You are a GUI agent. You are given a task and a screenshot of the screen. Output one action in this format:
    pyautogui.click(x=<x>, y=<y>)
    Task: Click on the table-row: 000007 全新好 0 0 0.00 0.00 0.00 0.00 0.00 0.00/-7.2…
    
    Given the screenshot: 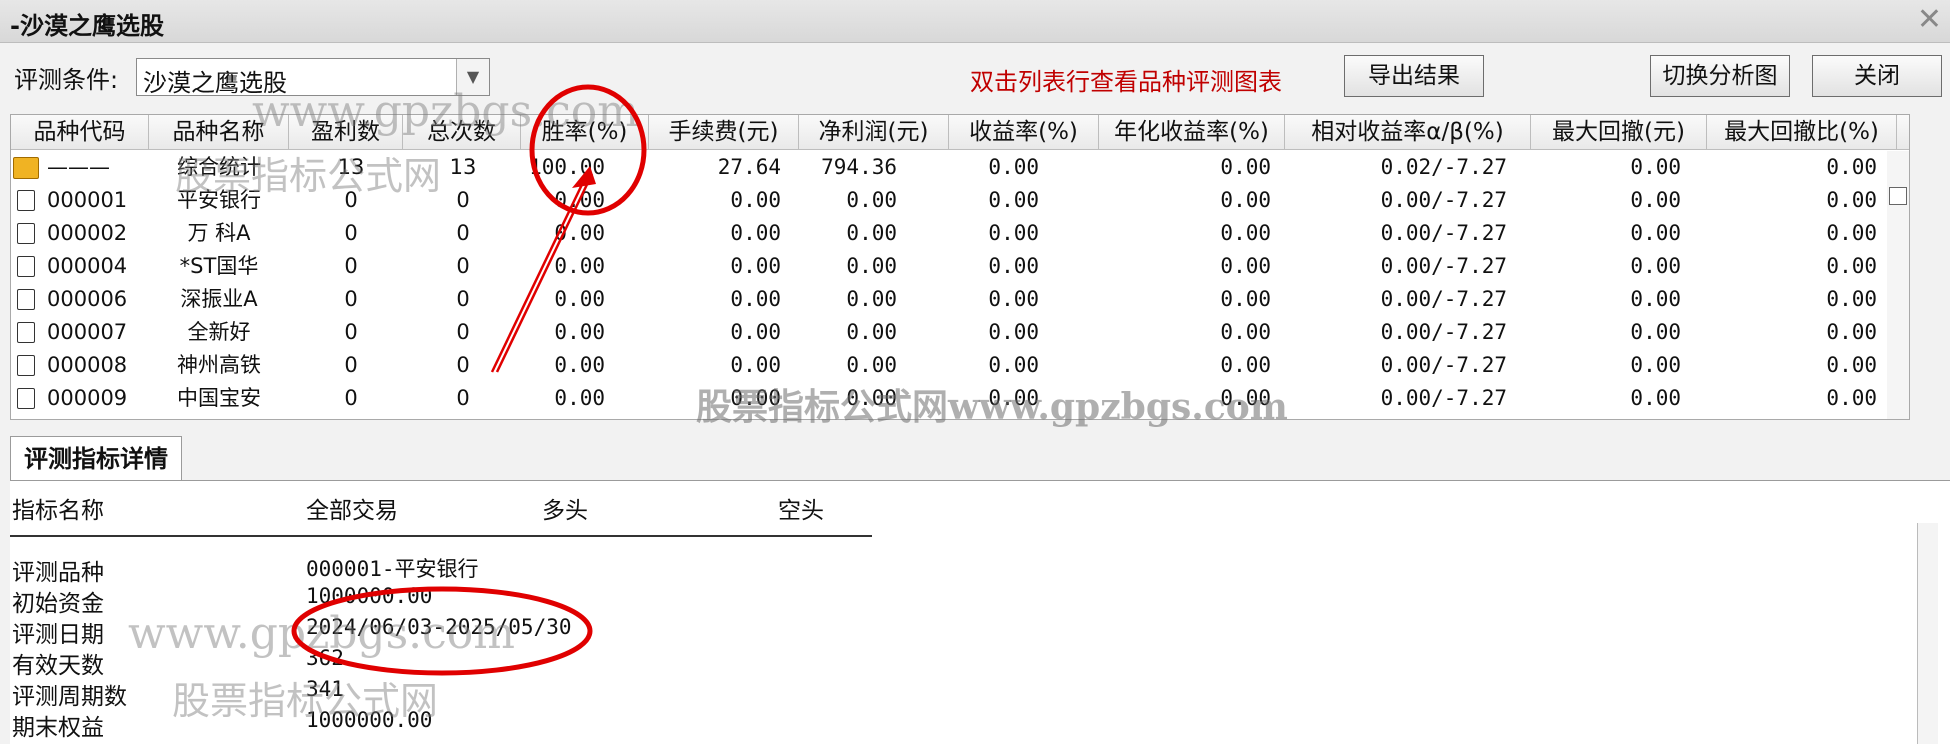 What is the action you would take?
    pyautogui.click(x=960, y=332)
    